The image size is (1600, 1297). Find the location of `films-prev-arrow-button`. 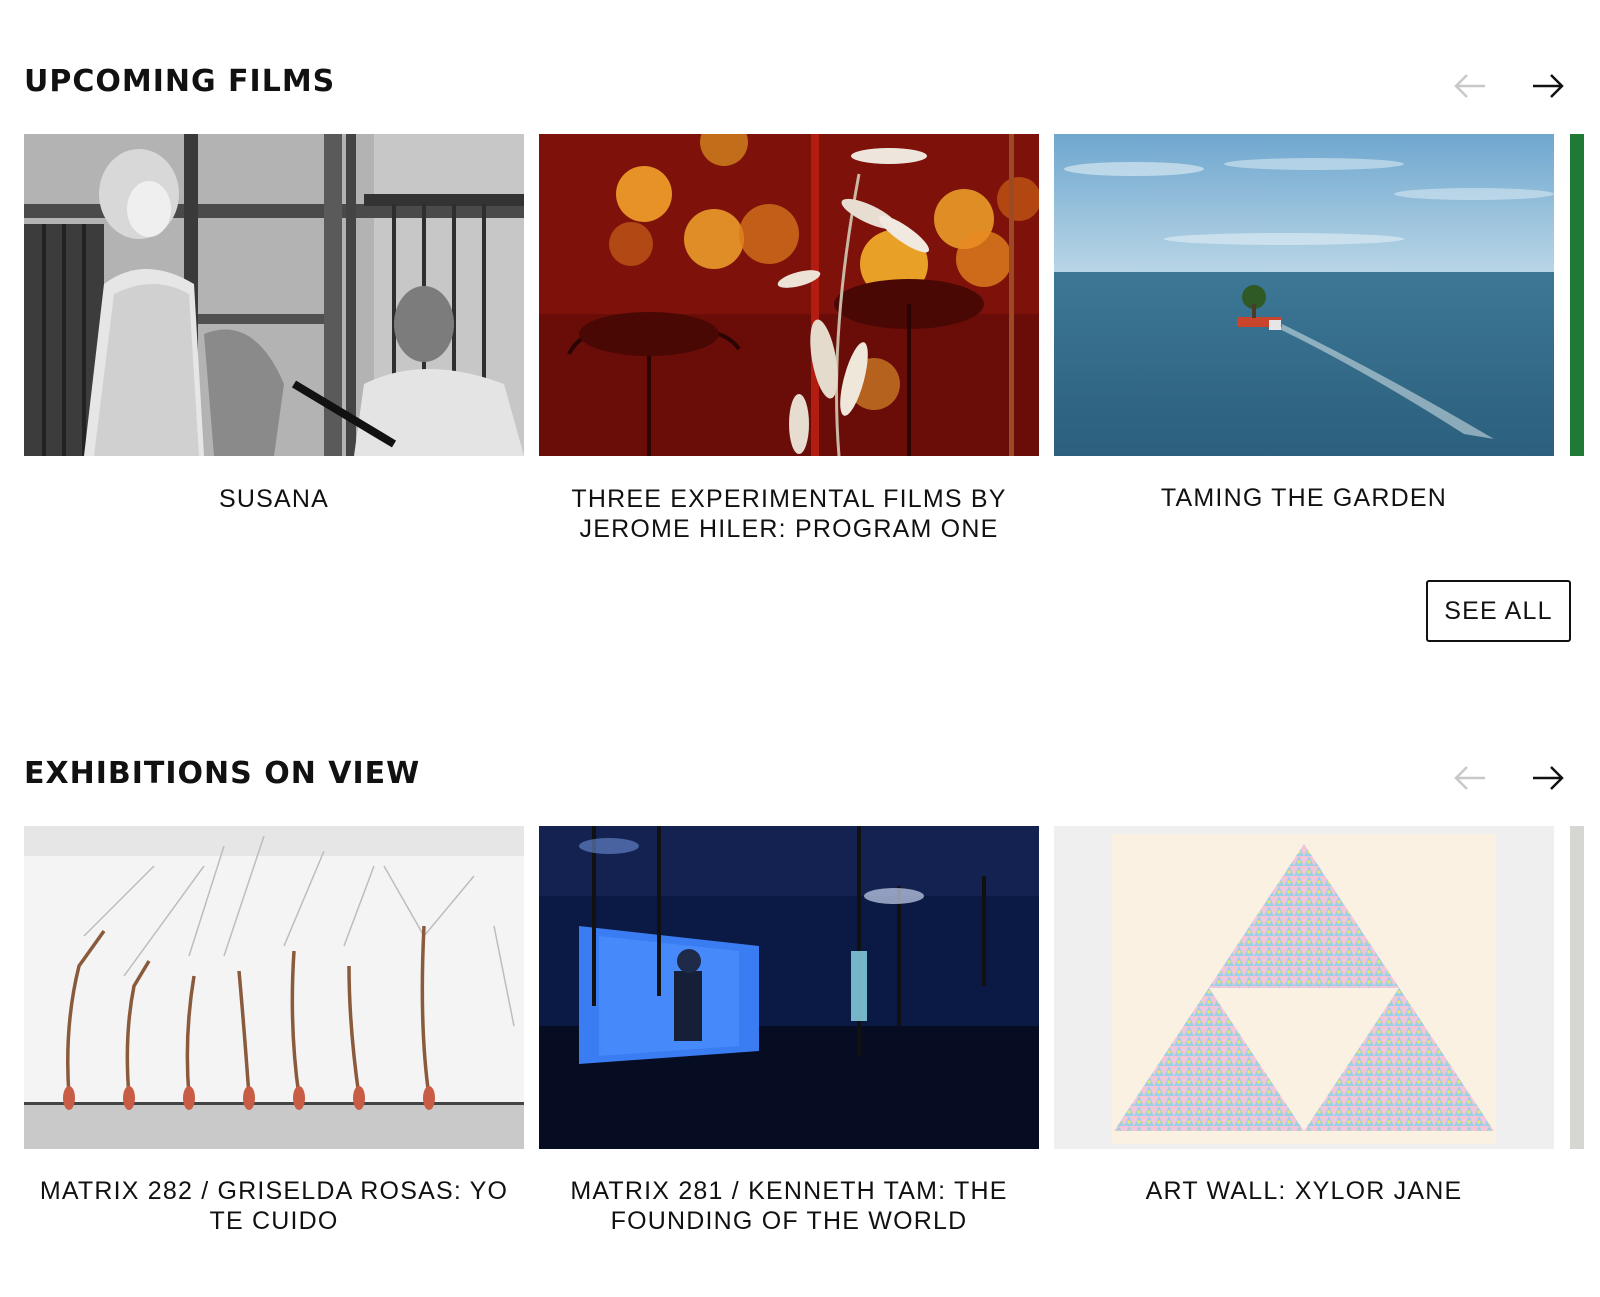

films-prev-arrow-button is located at coordinates (1470, 86).